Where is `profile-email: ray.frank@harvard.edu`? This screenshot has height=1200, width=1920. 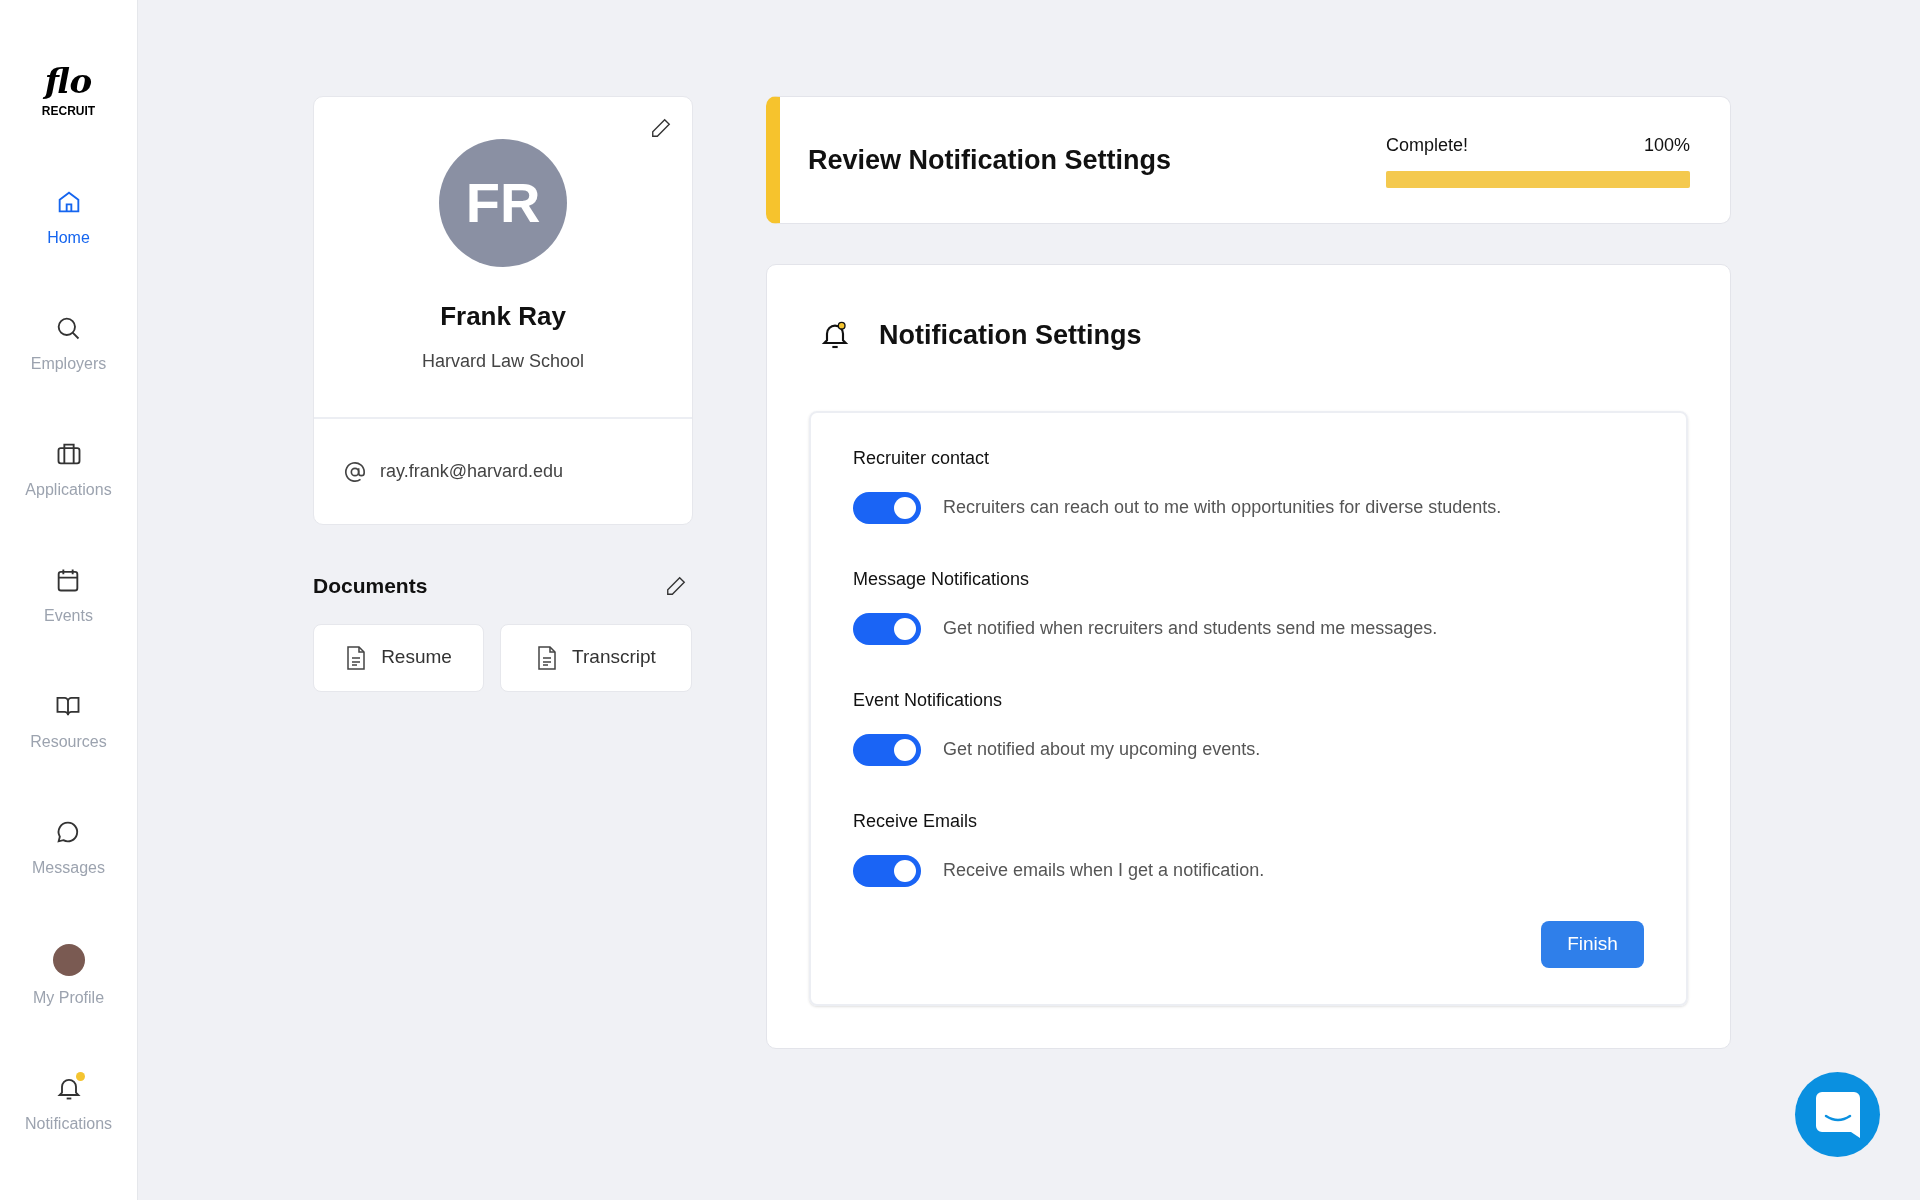 profile-email: ray.frank@harvard.edu is located at coordinates (472, 471).